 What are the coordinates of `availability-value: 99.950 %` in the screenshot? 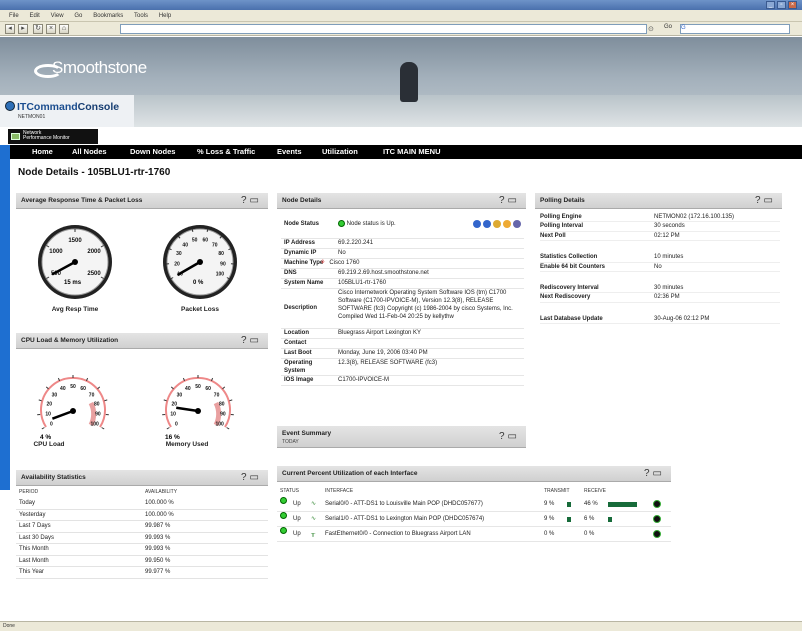 It's located at (158, 560).